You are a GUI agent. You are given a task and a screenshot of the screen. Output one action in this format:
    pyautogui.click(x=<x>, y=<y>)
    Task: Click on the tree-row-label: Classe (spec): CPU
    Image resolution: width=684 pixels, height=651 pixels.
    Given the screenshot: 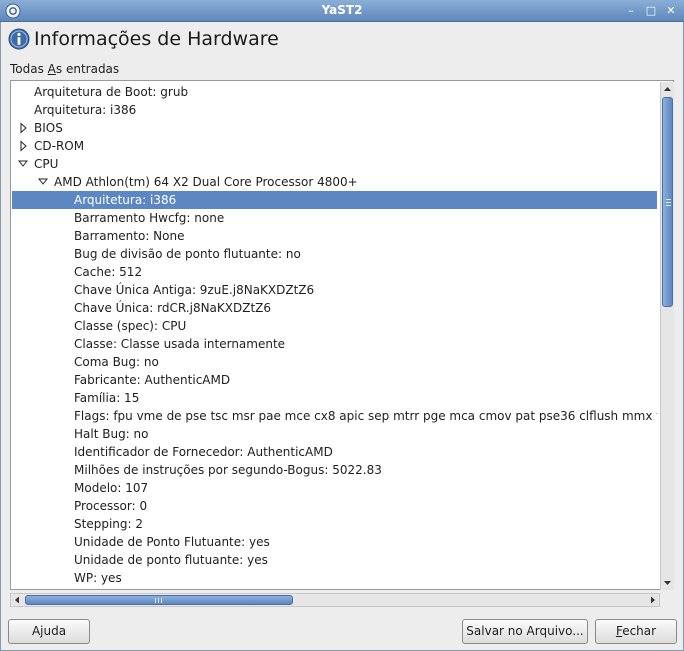 What is the action you would take?
    pyautogui.click(x=130, y=326)
    